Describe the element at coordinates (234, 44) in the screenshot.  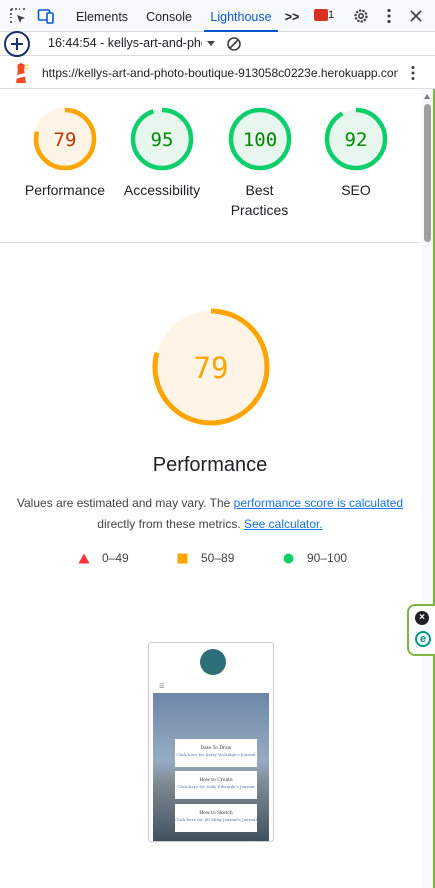
I see `clear-reports-icon` at that location.